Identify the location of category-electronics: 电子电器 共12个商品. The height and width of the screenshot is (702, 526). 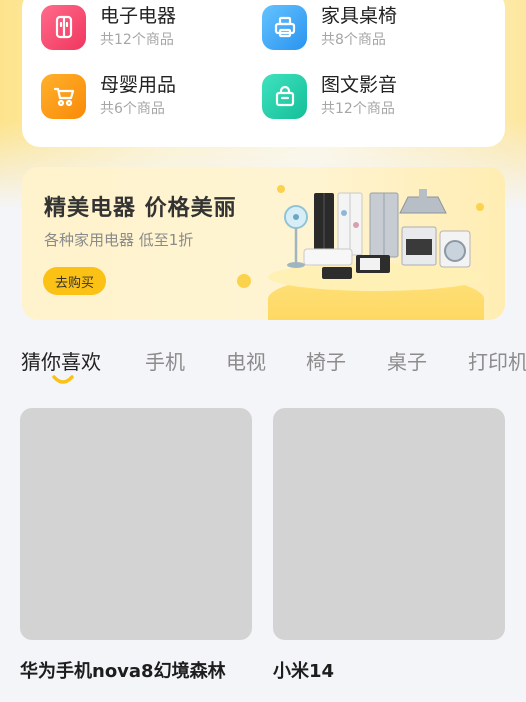
(108, 27).